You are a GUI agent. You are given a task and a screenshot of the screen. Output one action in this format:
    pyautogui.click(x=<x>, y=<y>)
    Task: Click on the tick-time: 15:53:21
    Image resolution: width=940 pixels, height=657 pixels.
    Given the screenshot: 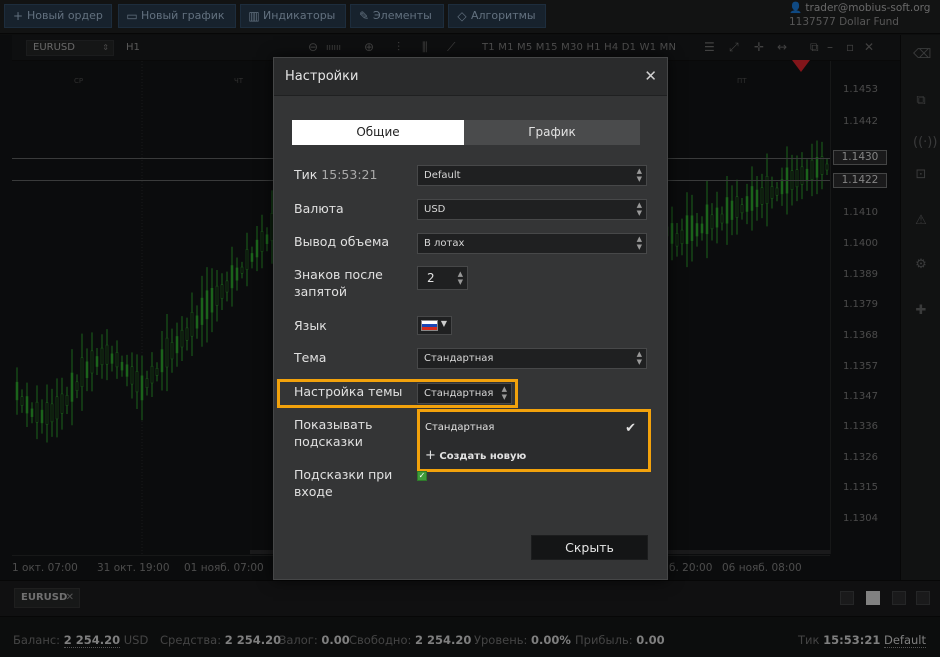 What is the action you would take?
    pyautogui.click(x=349, y=174)
    